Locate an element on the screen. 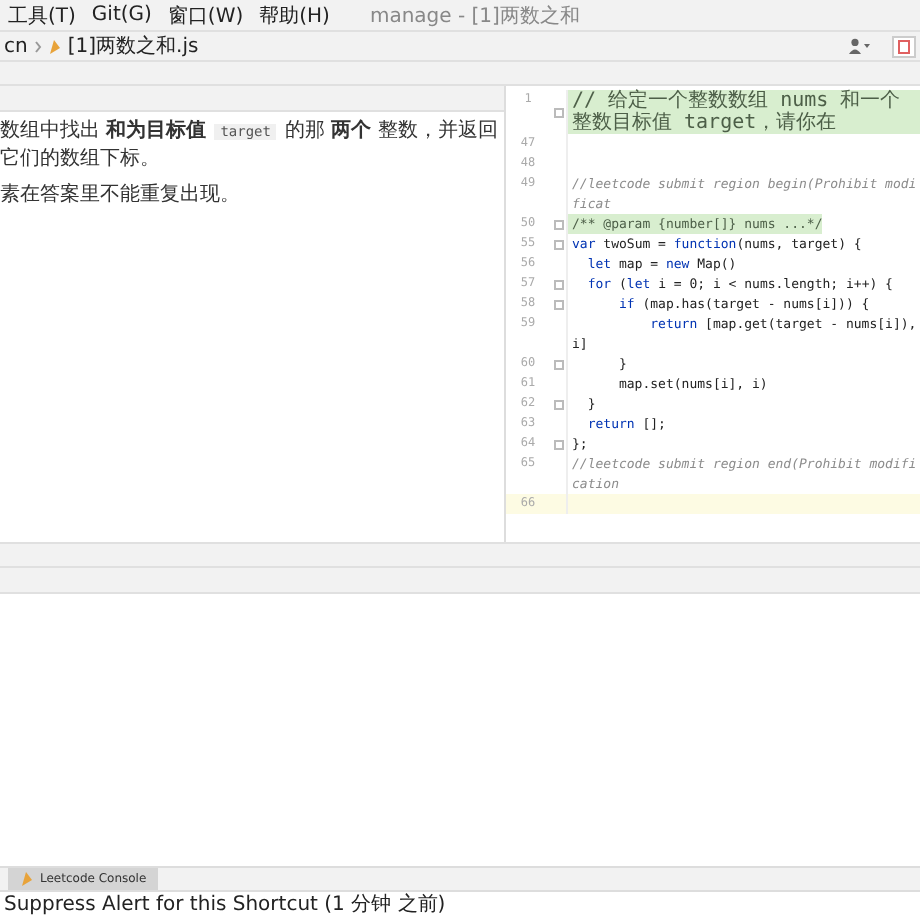  menu-item: Git(G) is located at coordinates (121, 15).